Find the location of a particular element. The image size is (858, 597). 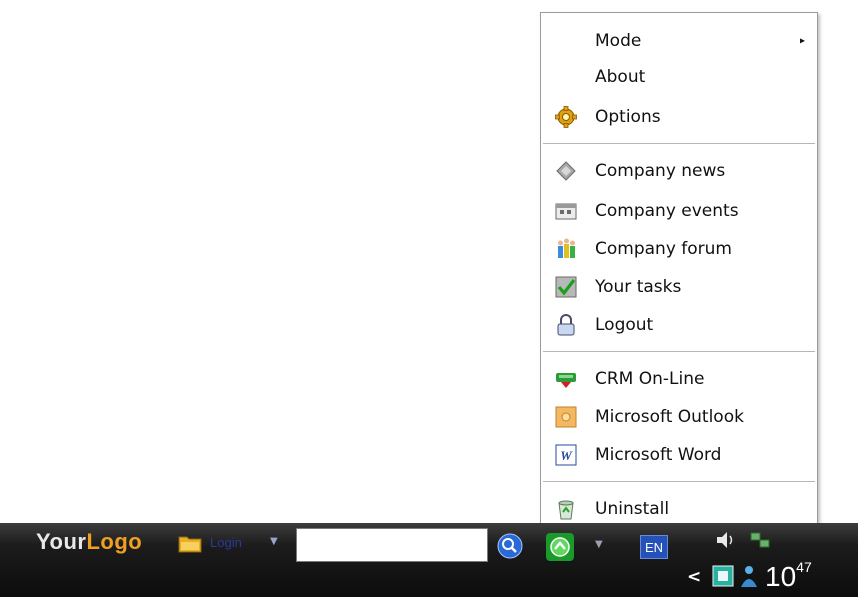

gear-icon is located at coordinates (566, 117).